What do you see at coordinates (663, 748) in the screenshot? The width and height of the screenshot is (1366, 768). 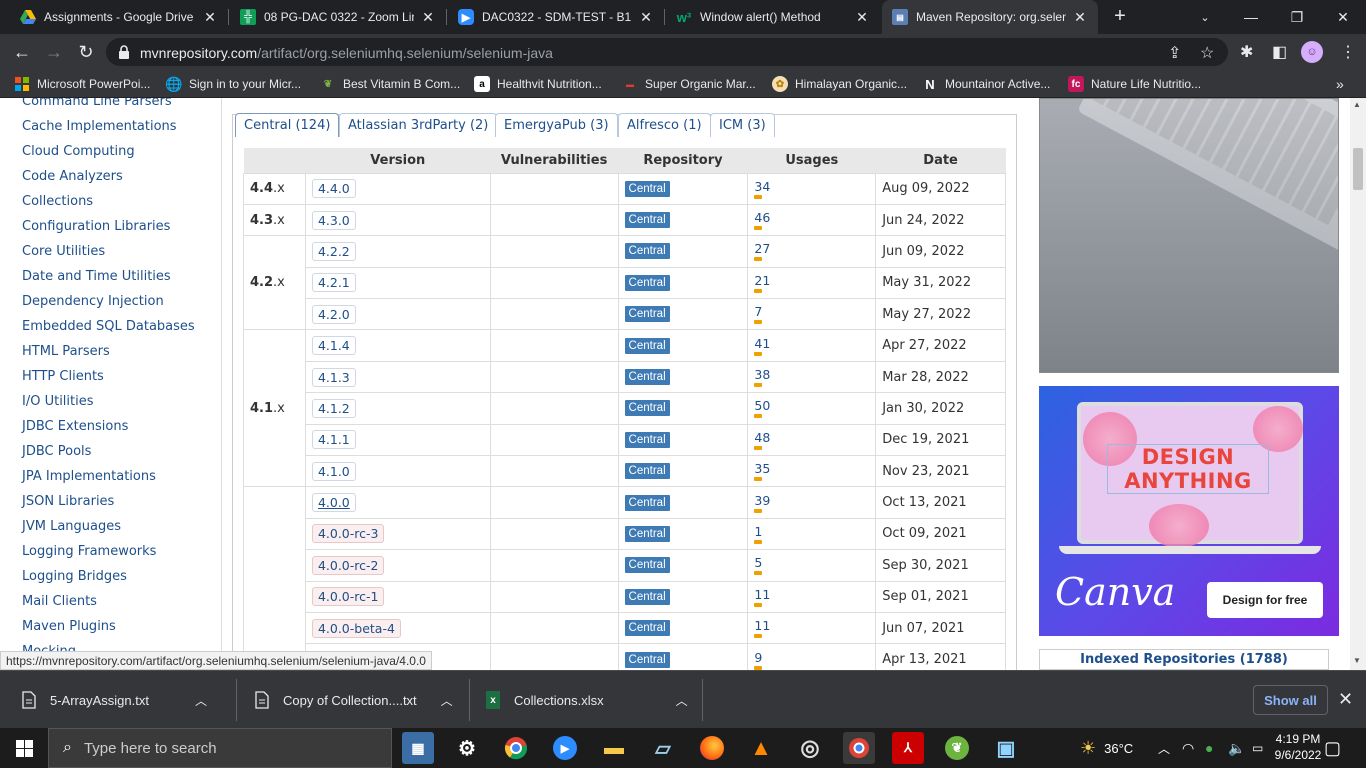 I see `notepad-icon: ▱` at bounding box center [663, 748].